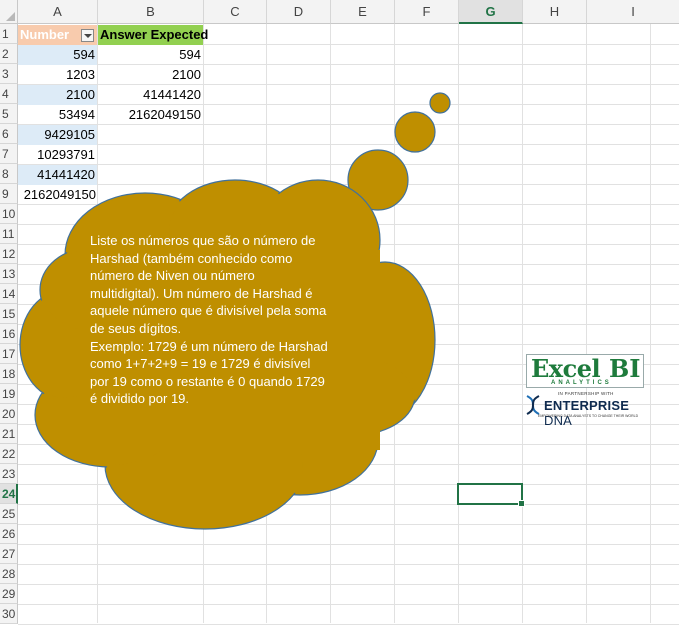 This screenshot has width=679, height=625. What do you see at coordinates (587, 413) in the screenshot?
I see `logo-enterprise-text: ENTERPRISE DNA` at bounding box center [587, 413].